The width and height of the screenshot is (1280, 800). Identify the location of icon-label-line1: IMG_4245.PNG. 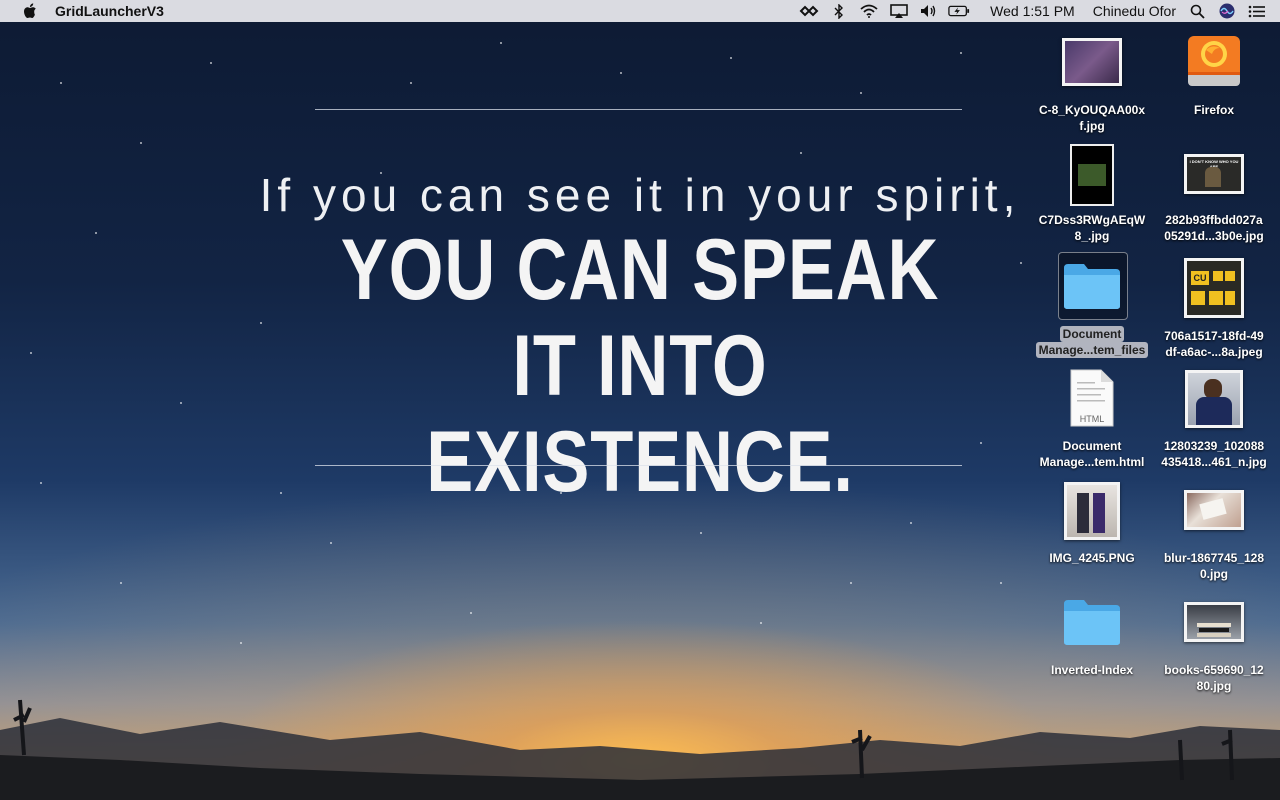
(1092, 558).